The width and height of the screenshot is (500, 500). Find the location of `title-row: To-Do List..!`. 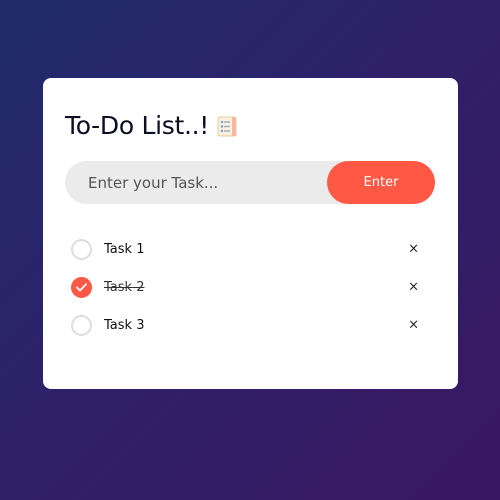

title-row: To-Do List..! is located at coordinates (151, 125).